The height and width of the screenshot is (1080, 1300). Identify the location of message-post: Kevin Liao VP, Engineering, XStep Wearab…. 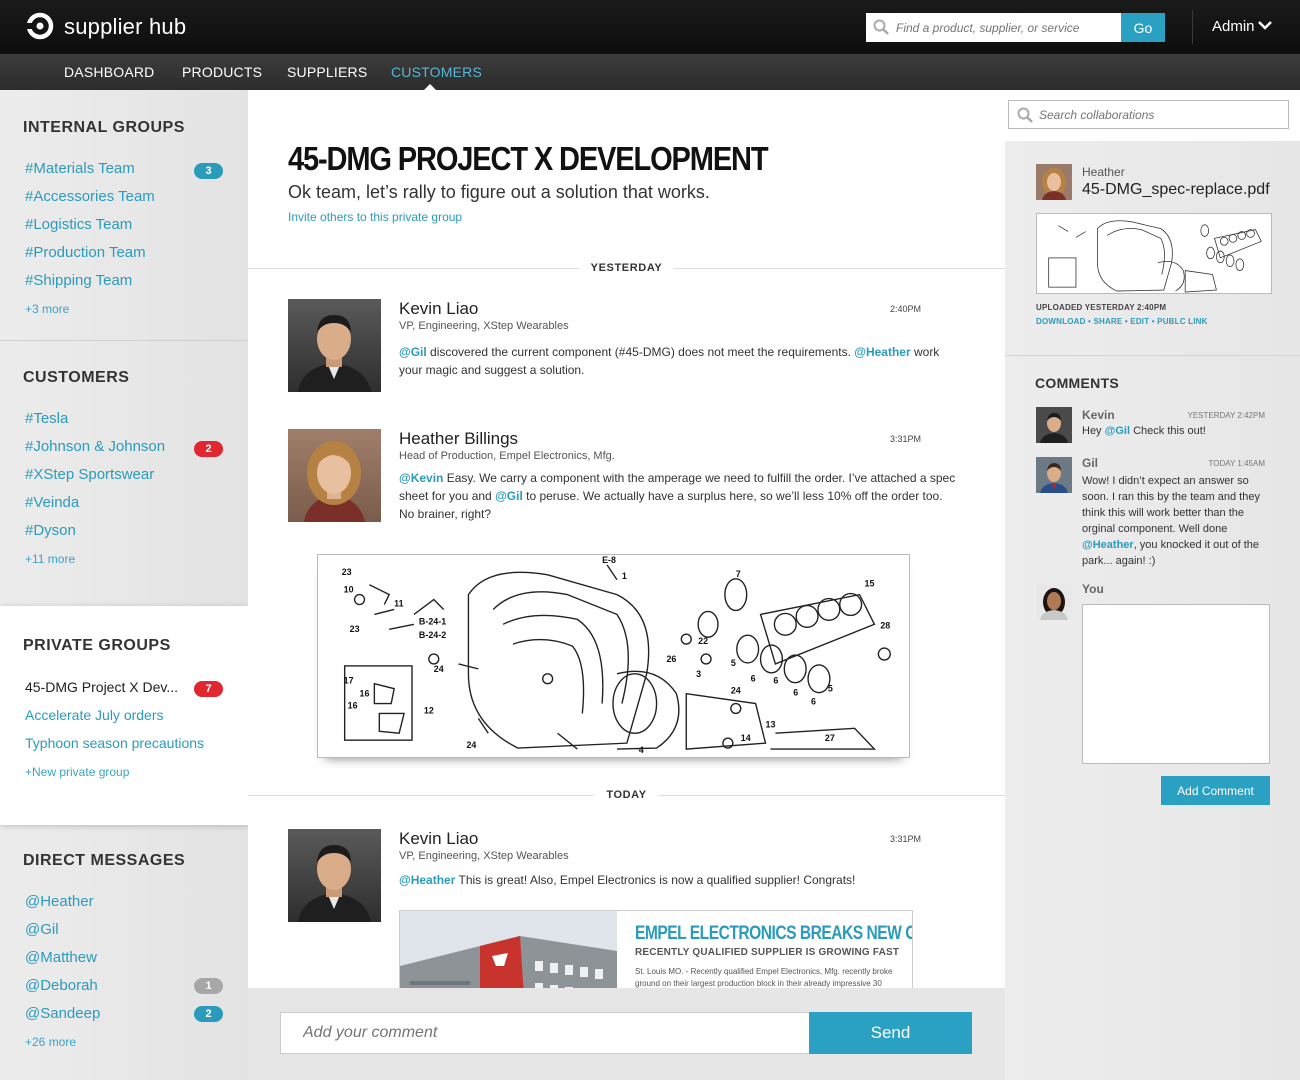
(623, 349).